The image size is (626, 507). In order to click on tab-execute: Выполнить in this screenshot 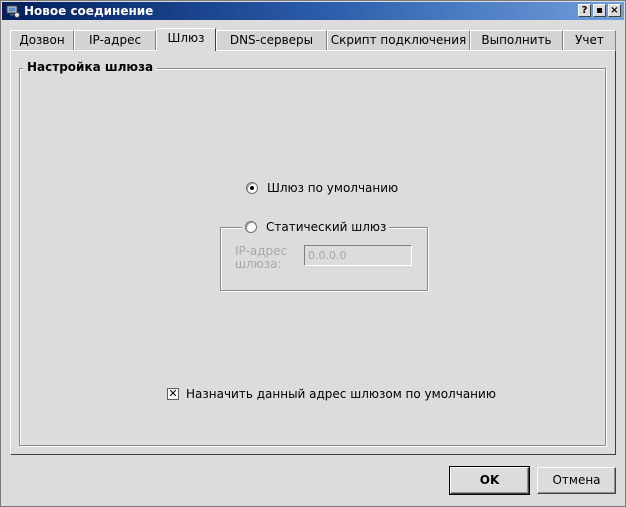, I will do `click(516, 40)`.